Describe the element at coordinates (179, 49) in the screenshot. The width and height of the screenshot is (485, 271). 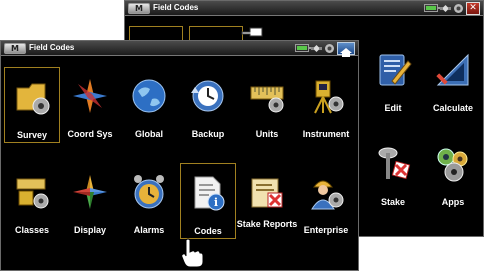
I see `front-title-bar: M Field Codes` at that location.